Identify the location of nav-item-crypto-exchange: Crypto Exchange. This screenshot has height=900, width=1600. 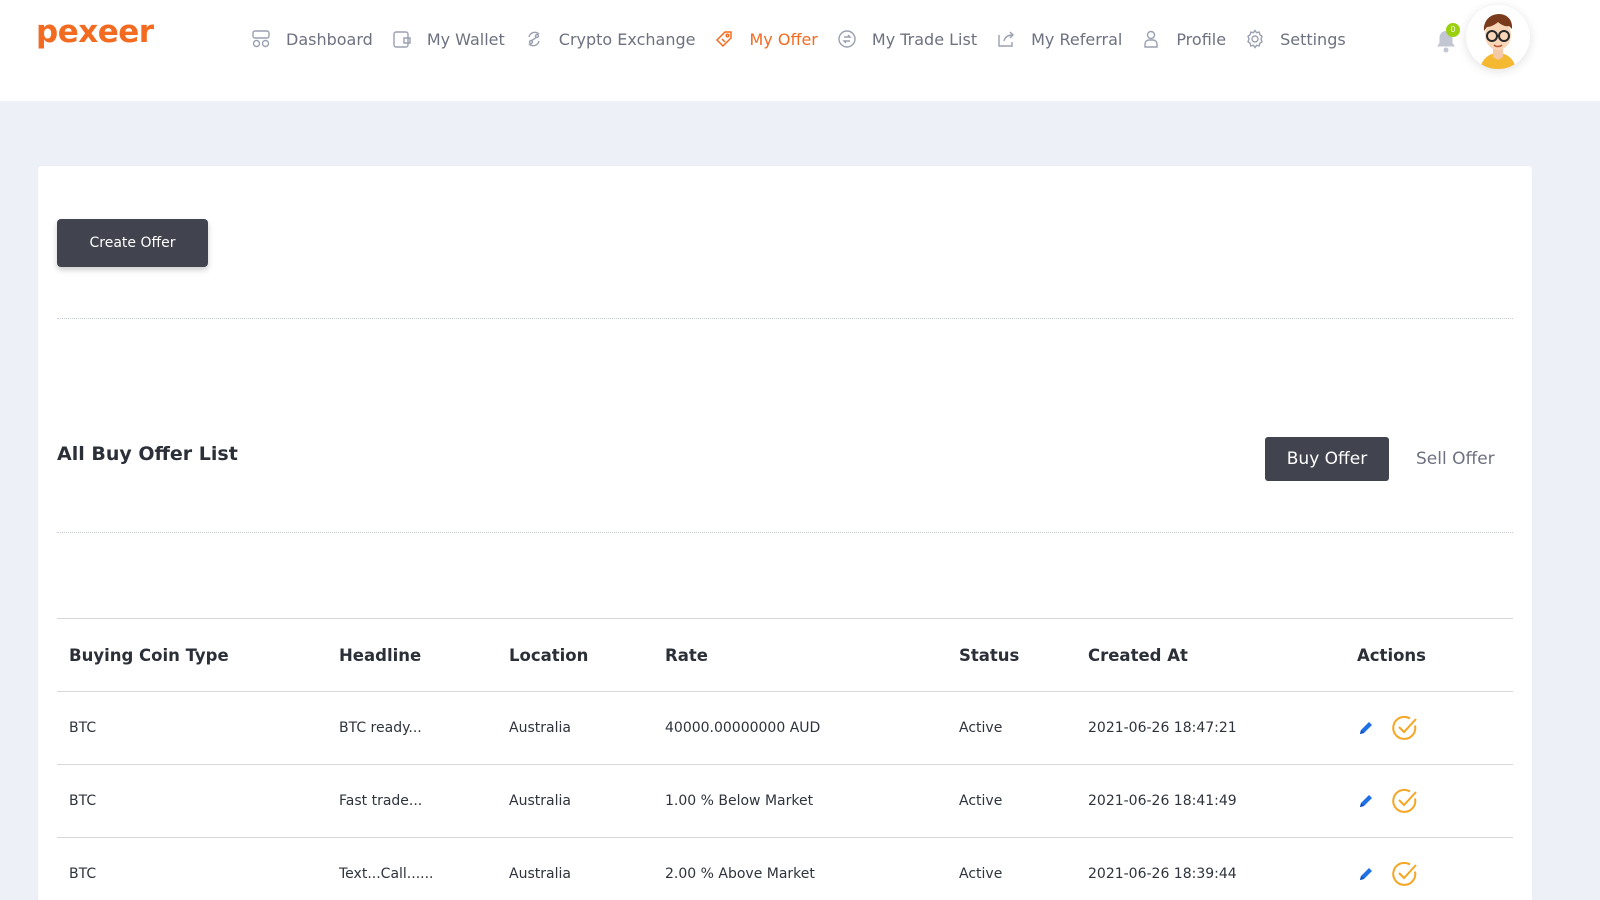
(609, 39).